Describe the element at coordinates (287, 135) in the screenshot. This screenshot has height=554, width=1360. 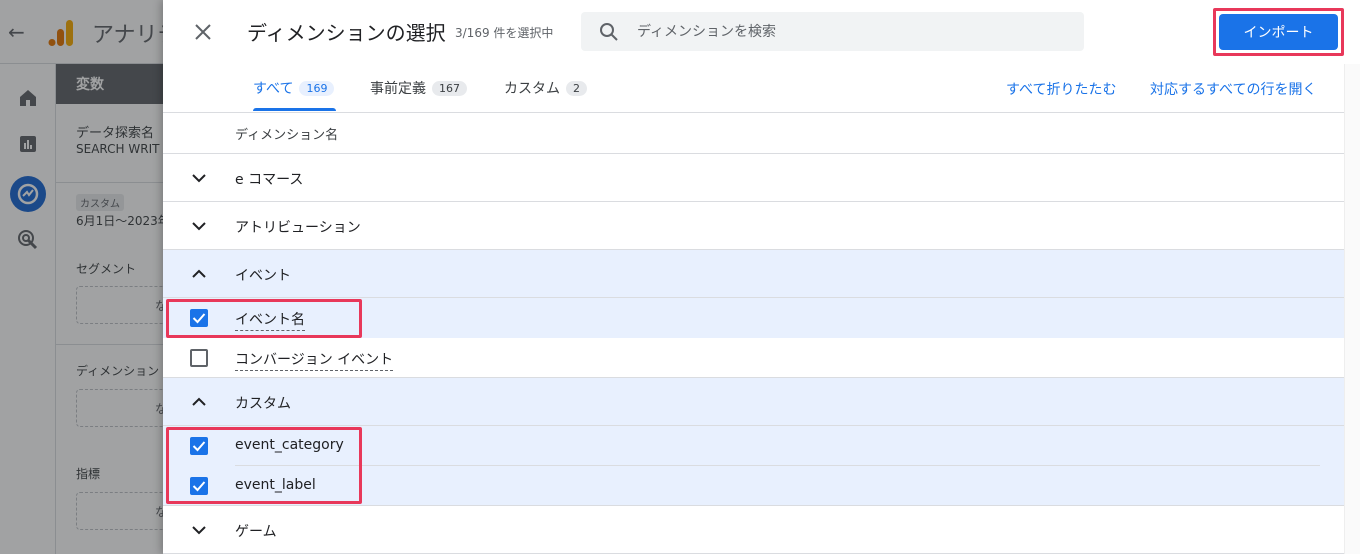
I see `column-header: ディメンション名` at that location.